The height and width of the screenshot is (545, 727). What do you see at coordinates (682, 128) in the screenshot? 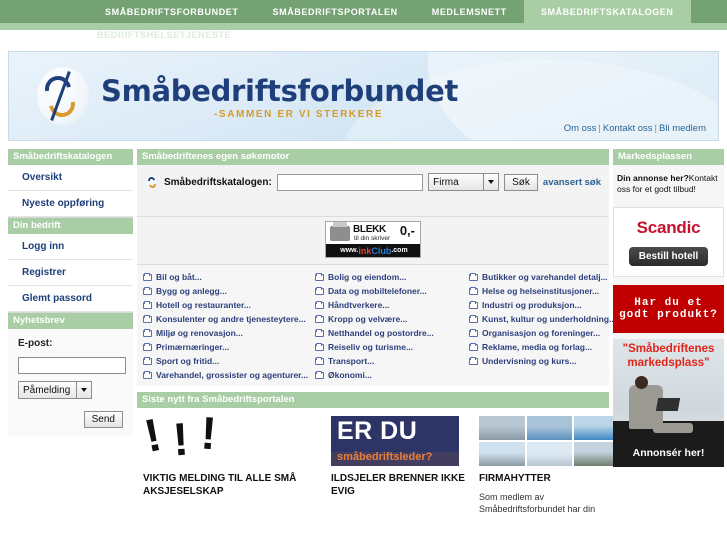
I see `header-link-bli-medlem: Bli medlem` at bounding box center [682, 128].